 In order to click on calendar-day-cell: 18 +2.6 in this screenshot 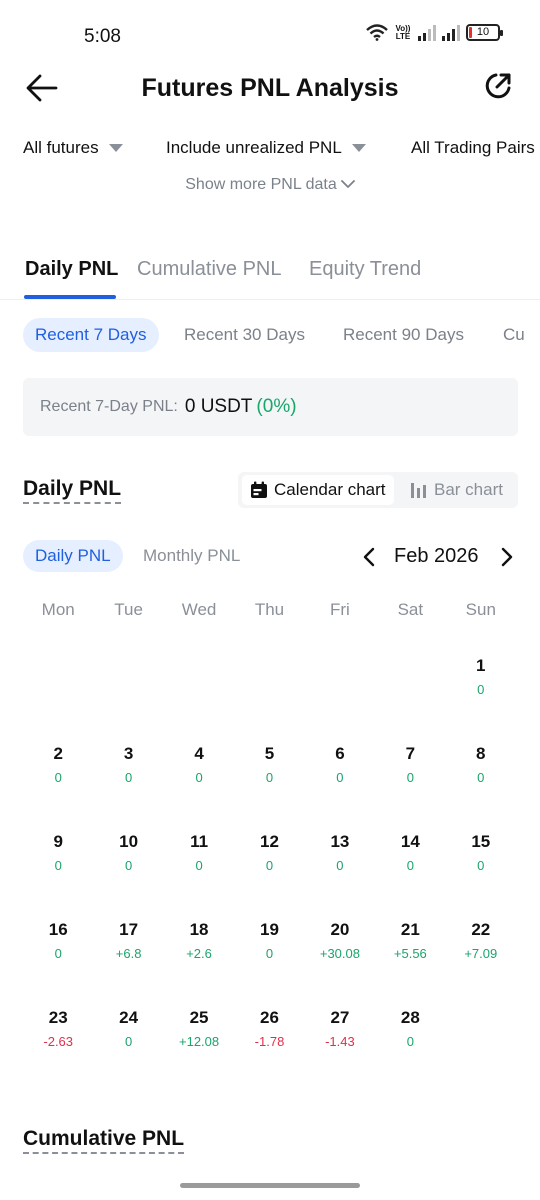, I will do `click(199, 962)`.